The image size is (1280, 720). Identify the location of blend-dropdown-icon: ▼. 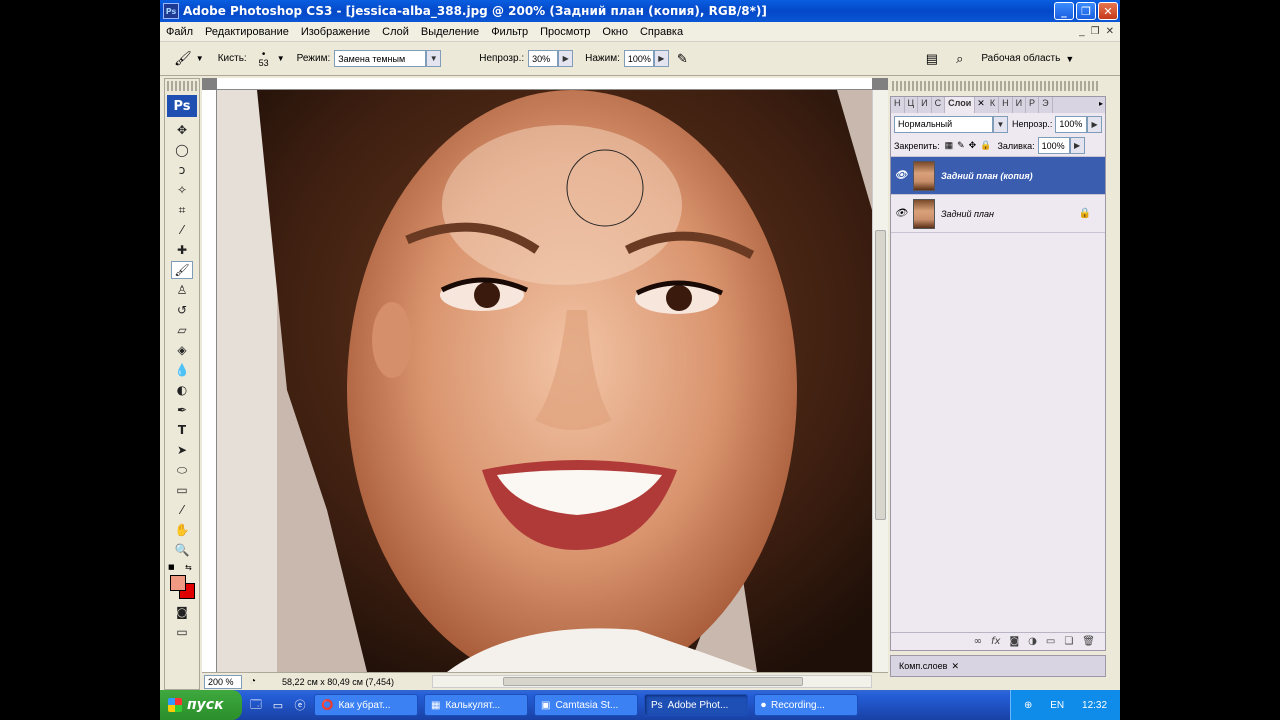
(1000, 124).